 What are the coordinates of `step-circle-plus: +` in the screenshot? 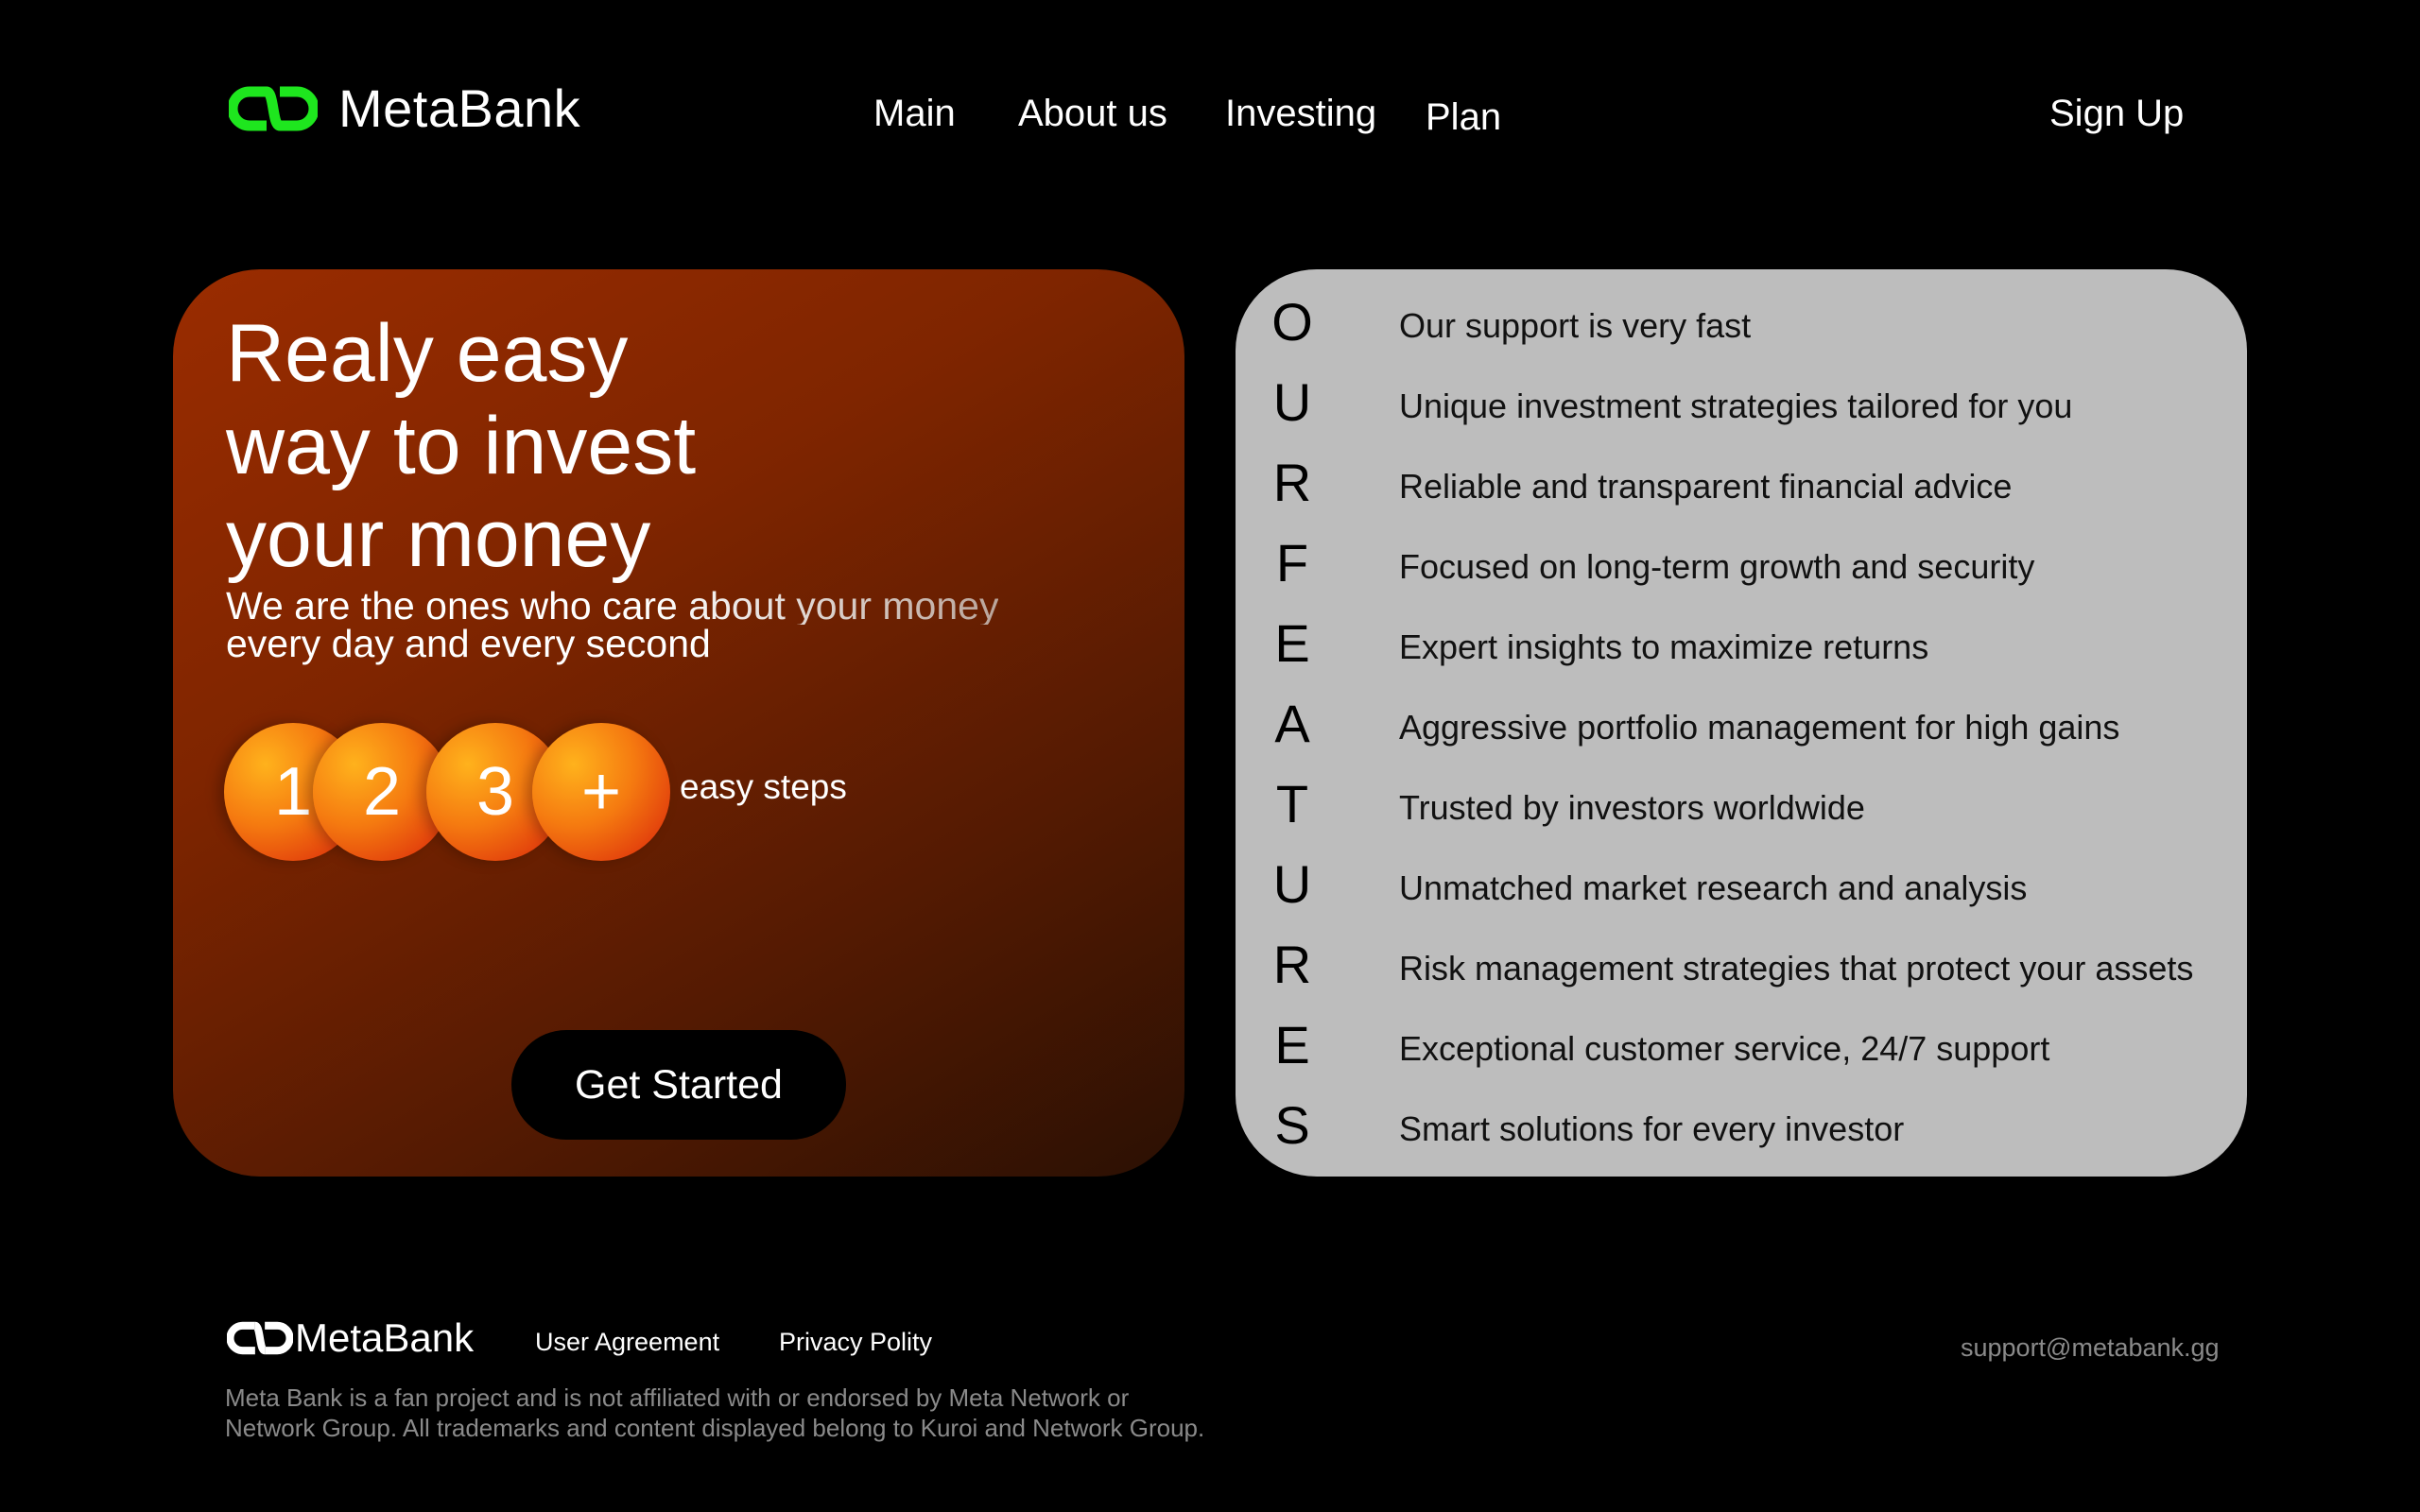 It's located at (601, 792).